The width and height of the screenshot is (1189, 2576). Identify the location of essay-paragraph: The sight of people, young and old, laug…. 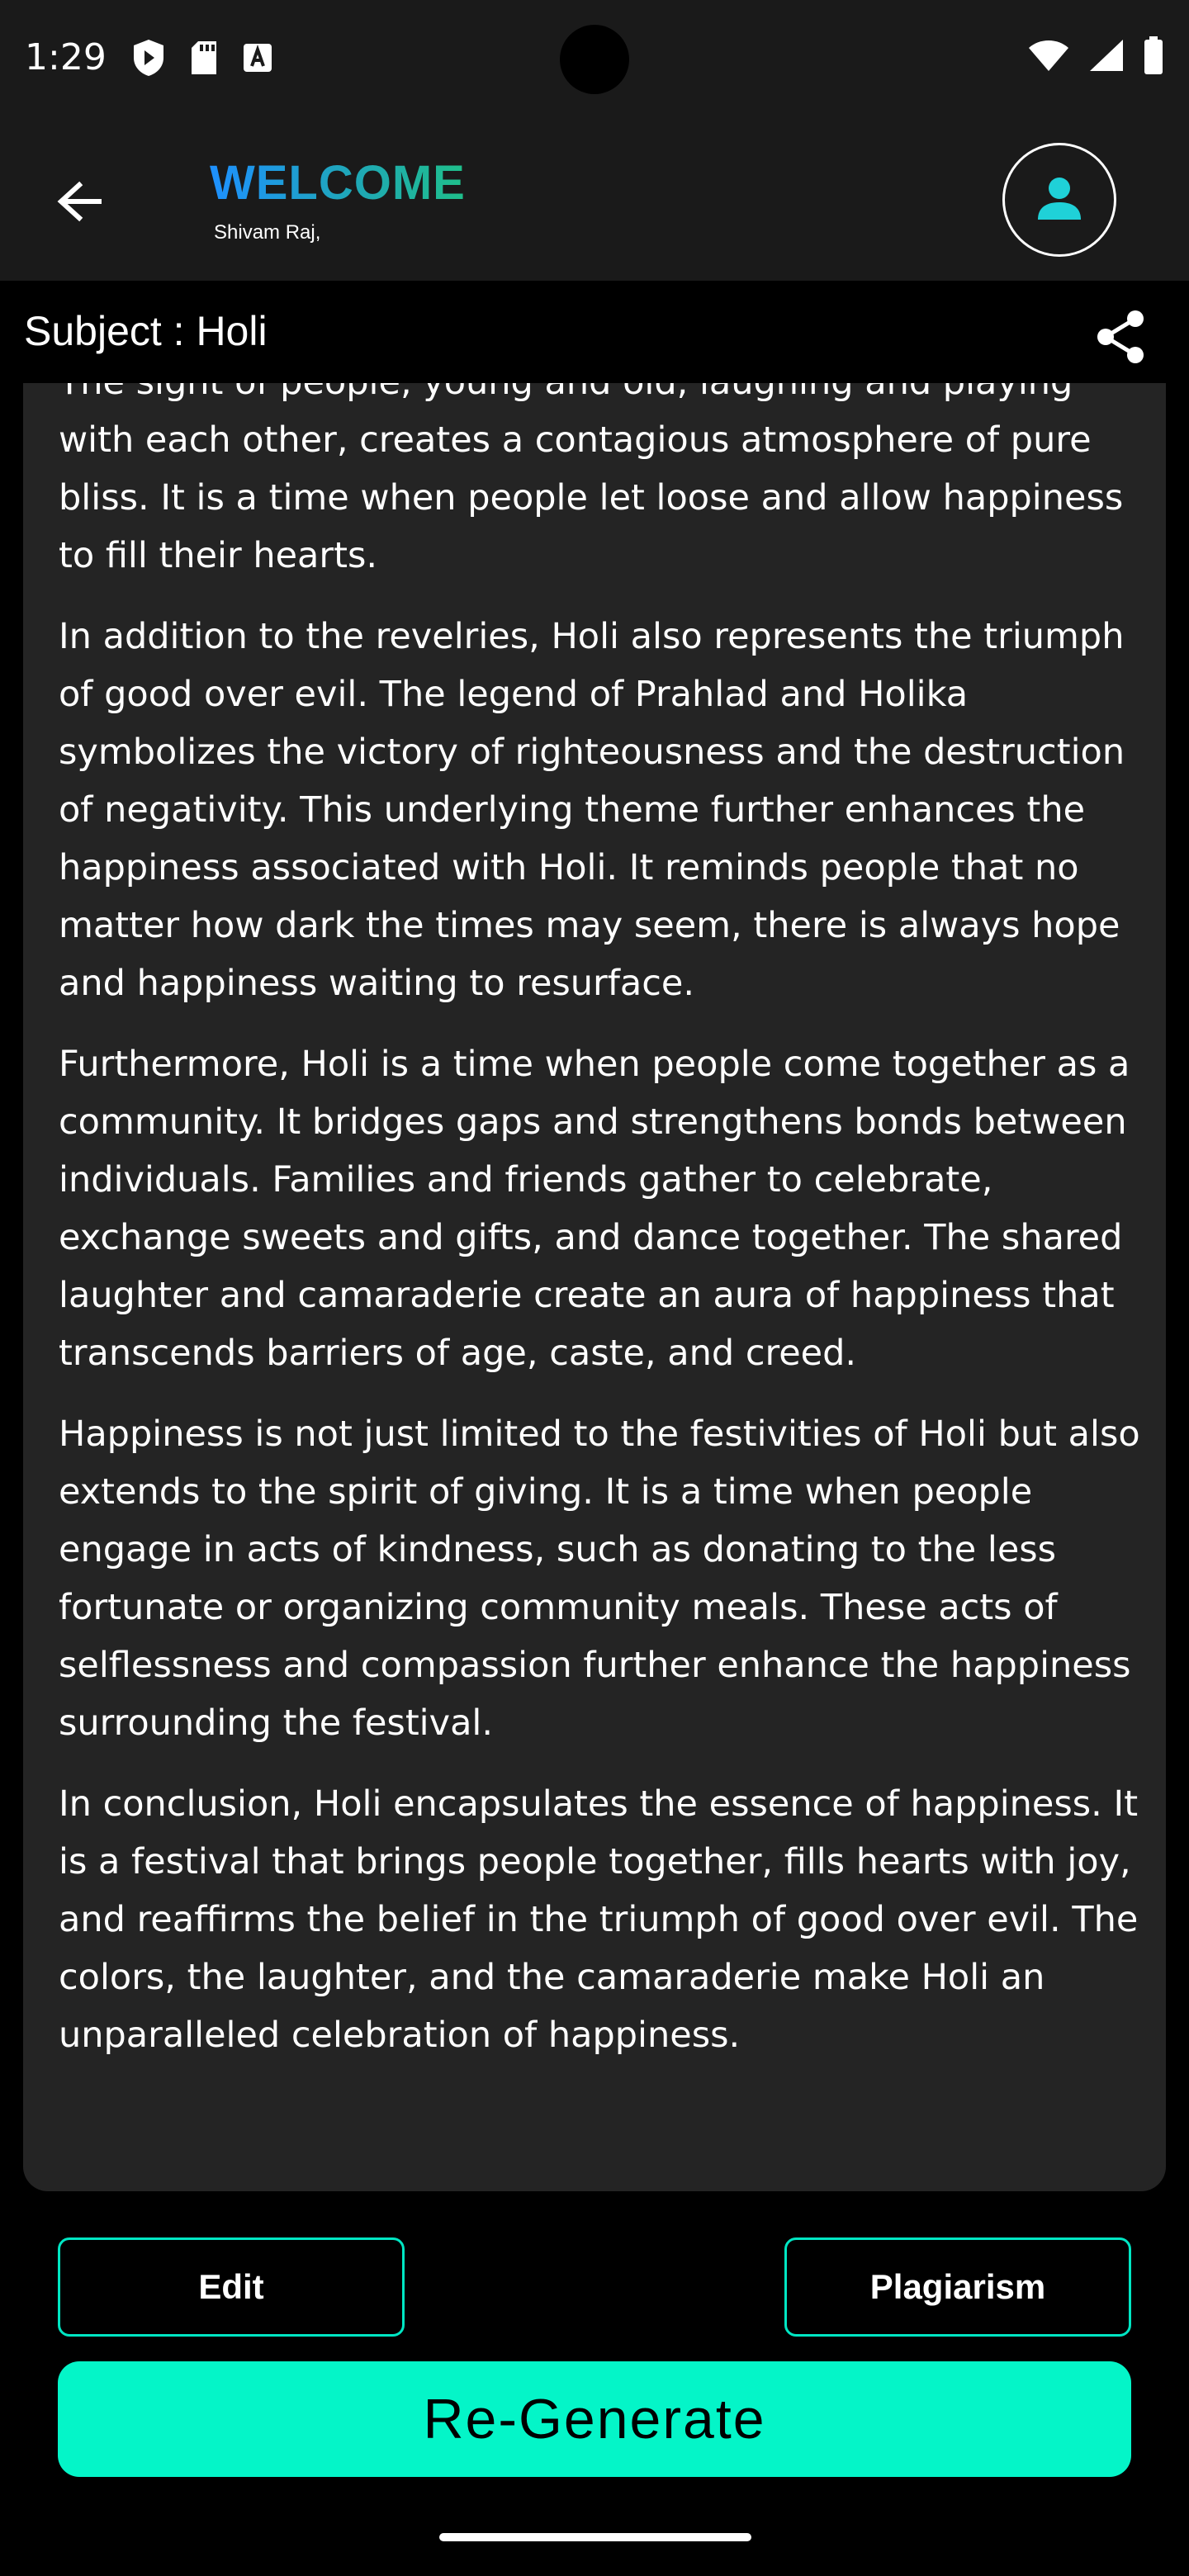
(591, 479).